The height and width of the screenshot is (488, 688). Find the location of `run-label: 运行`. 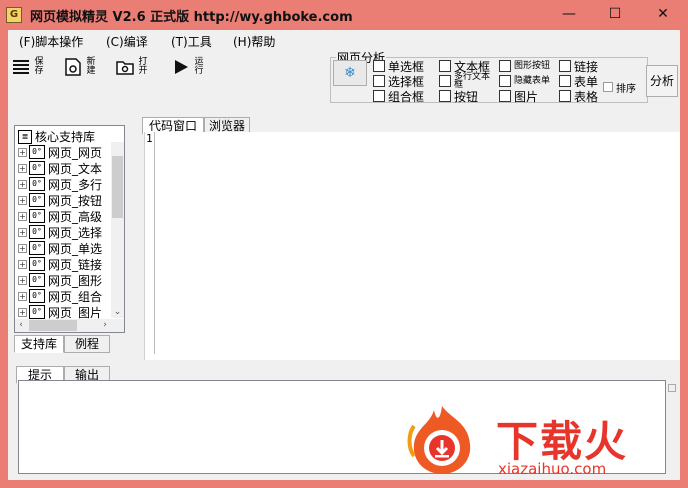

run-label: 运行 is located at coordinates (199, 66).